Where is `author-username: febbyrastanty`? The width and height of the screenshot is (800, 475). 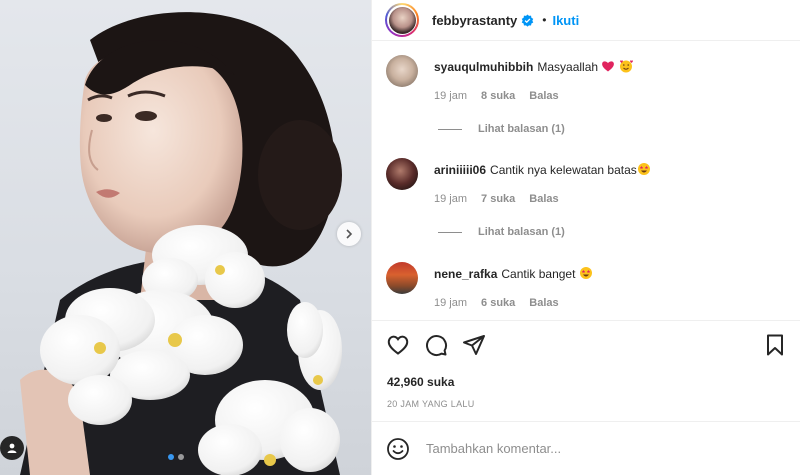
author-username: febbyrastanty is located at coordinates (474, 20).